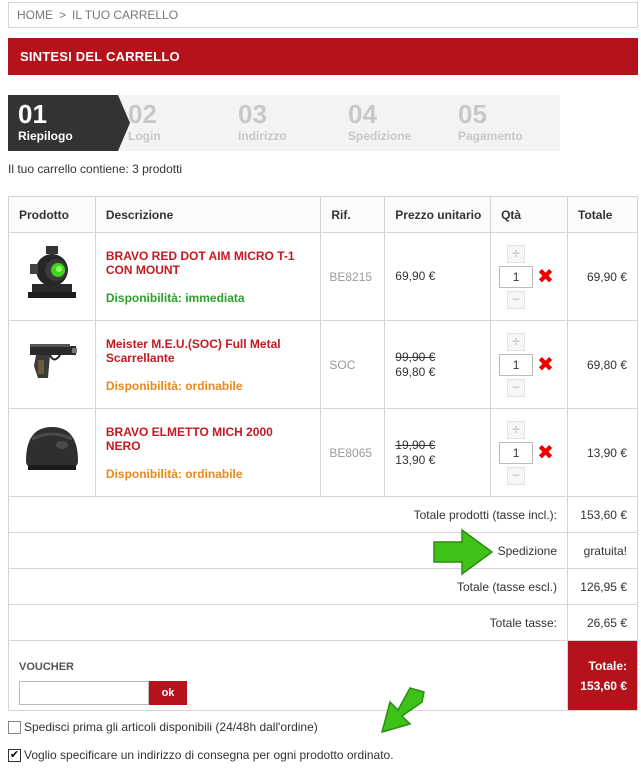 Image resolution: width=641 pixels, height=771 pixels. What do you see at coordinates (353, 276) in the screenshot?
I see `product-ref: BE8215` at bounding box center [353, 276].